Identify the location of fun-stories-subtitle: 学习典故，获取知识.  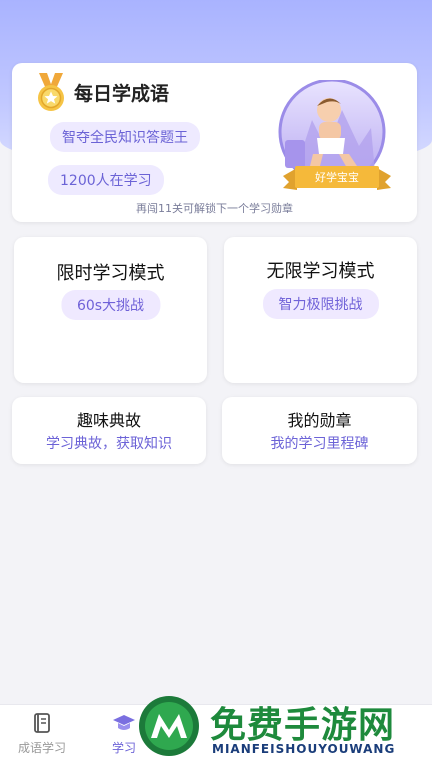
(109, 444).